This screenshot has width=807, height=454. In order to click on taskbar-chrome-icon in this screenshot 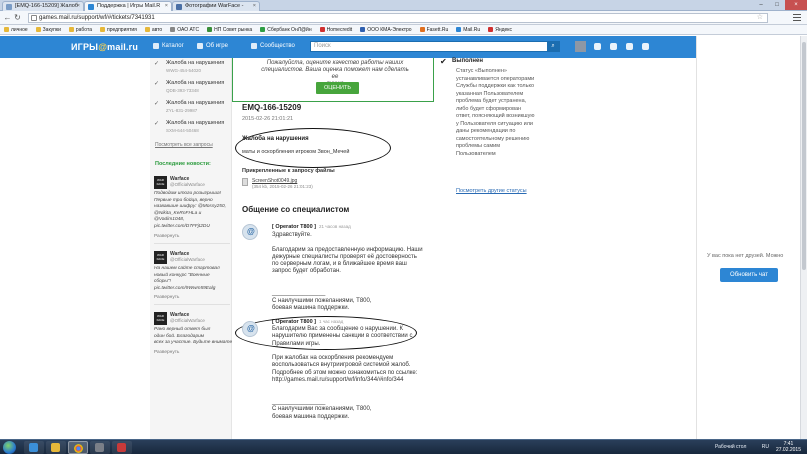, I will do `click(78, 447)`.